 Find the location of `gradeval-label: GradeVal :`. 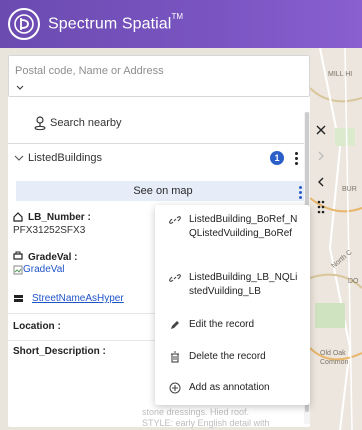

gradeval-label: GradeVal : is located at coordinates (53, 257).